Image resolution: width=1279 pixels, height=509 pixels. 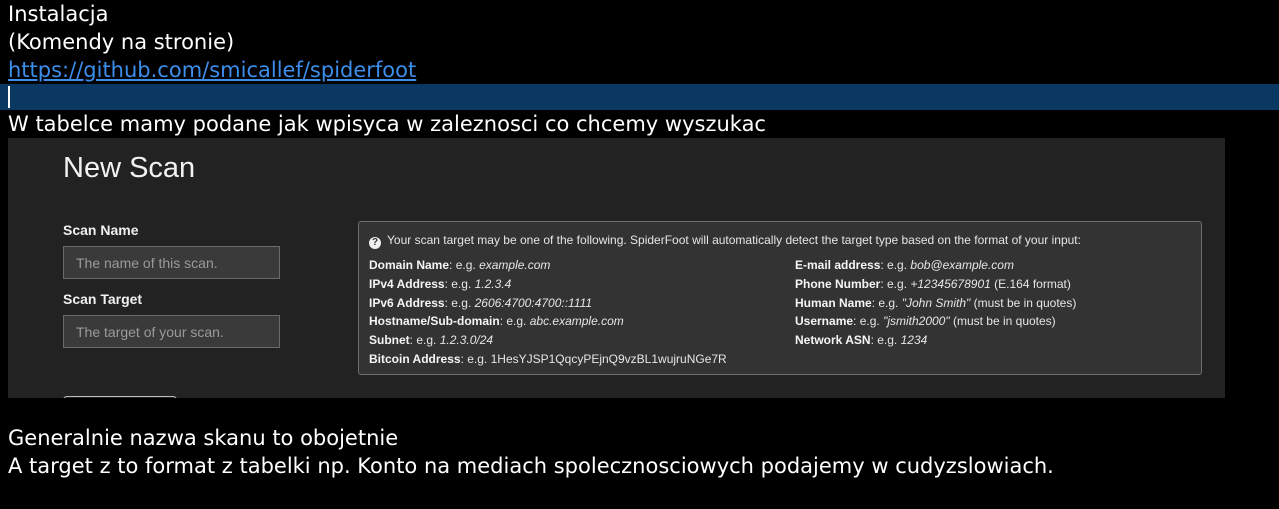 What do you see at coordinates (533, 302) in the screenshot?
I see `target-type-example: 2606:4700:4700::1111` at bounding box center [533, 302].